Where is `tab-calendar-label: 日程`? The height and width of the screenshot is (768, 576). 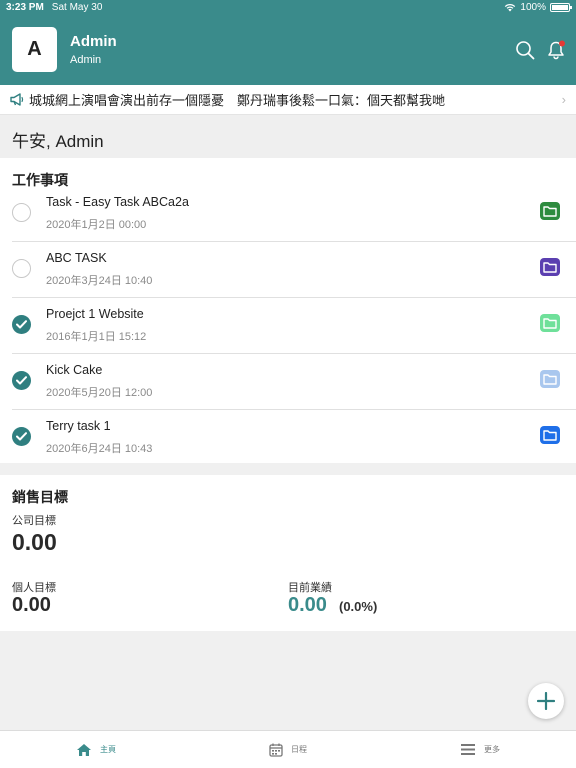
tab-calendar-label: 日程 is located at coordinates (299, 749).